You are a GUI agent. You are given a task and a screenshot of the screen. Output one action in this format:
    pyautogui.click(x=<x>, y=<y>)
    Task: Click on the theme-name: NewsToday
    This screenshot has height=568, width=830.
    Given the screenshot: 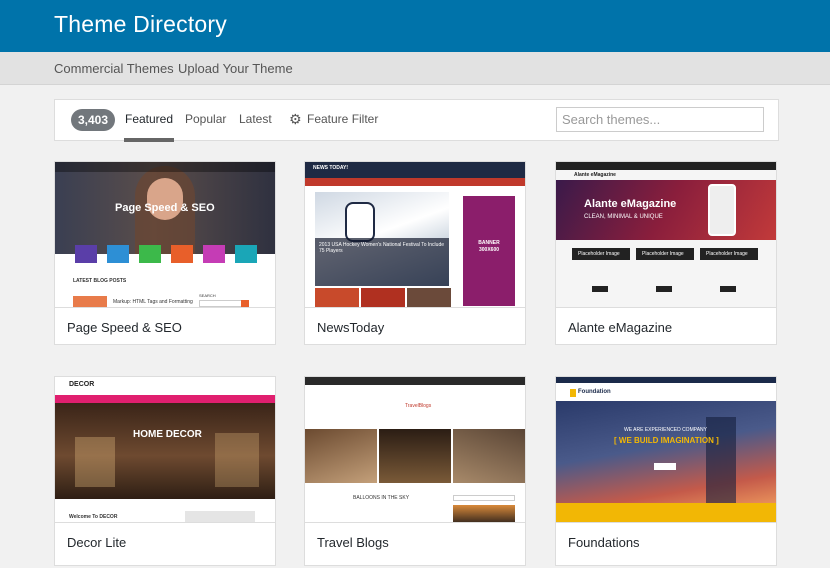 What is the action you would take?
    pyautogui.click(x=350, y=327)
    